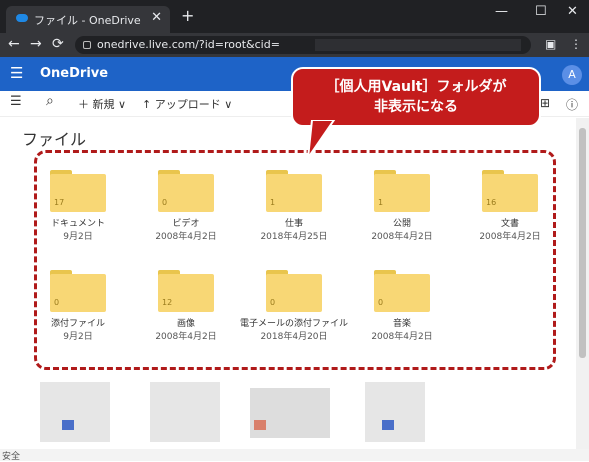  What do you see at coordinates (321, 139) in the screenshot?
I see `callout-pointer` at bounding box center [321, 139].